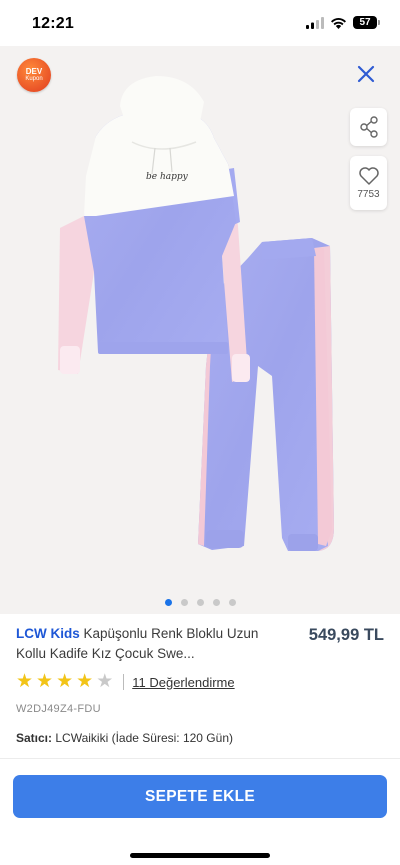 The height and width of the screenshot is (865, 400). I want to click on product-price: 549,99 TL, so click(346, 635).